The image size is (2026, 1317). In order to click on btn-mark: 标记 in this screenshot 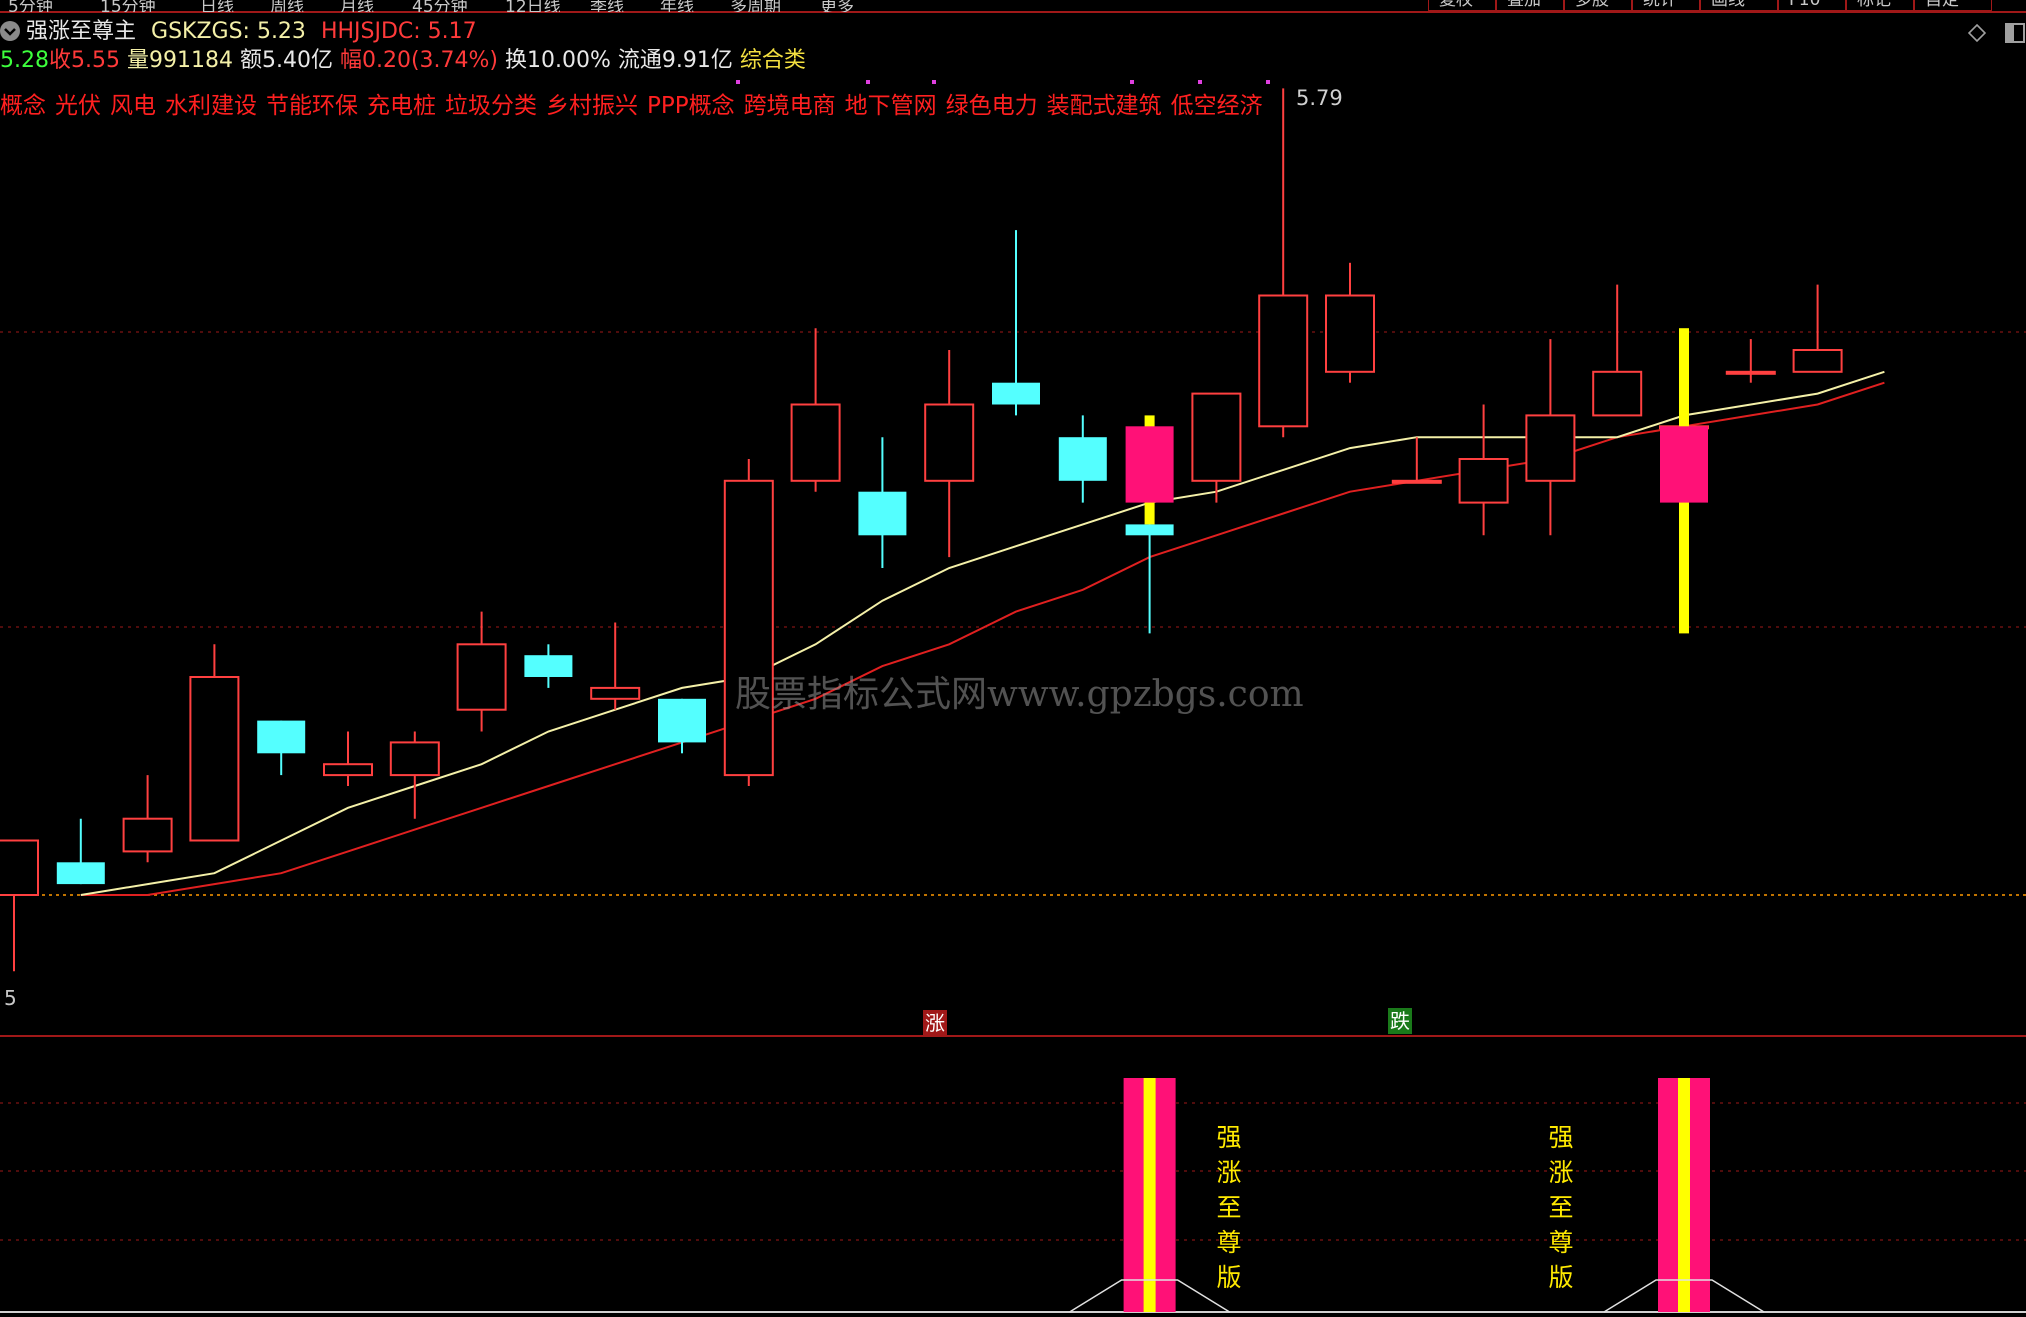, I will do `click(1880, 5)`.